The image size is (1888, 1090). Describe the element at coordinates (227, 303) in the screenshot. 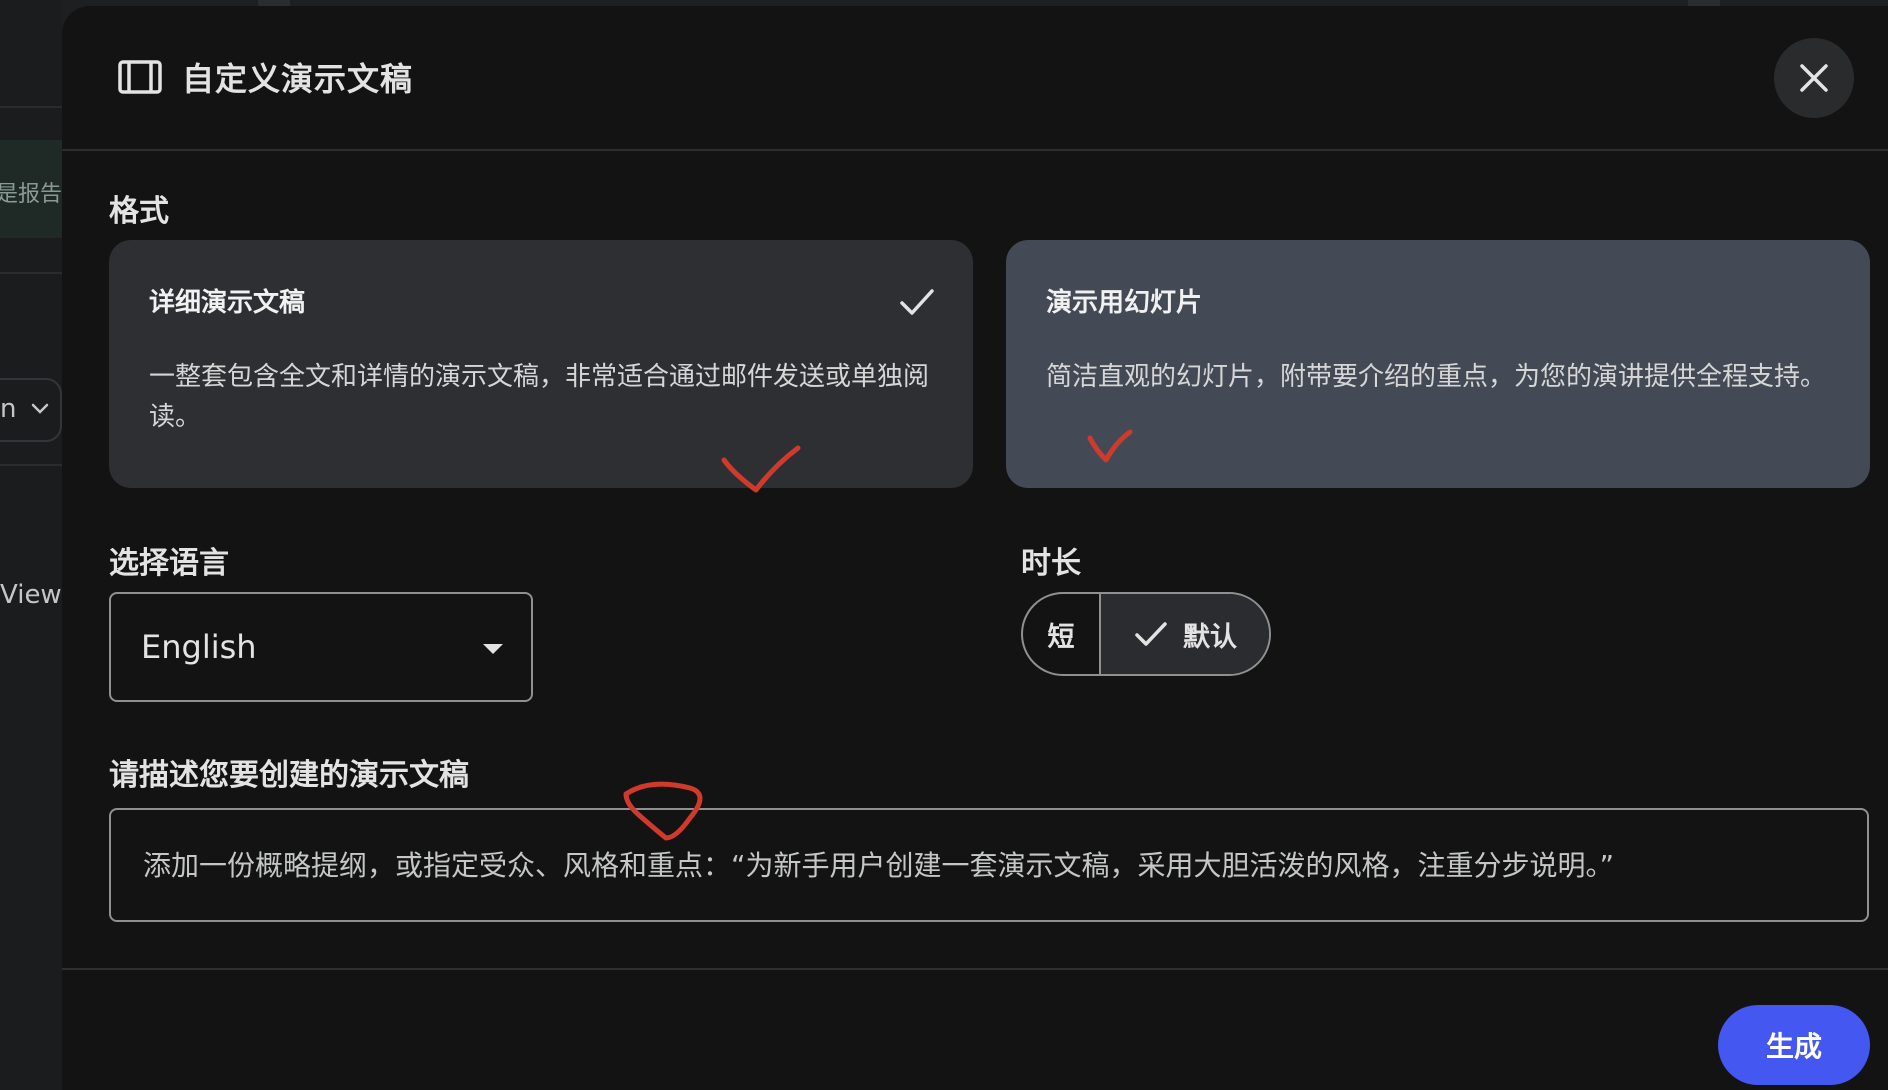

I see `format-card-title: 详细演示文稿` at that location.